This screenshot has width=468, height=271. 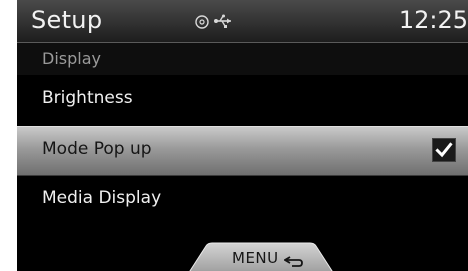 I want to click on mode-pop-up-checkbox, so click(x=444, y=150).